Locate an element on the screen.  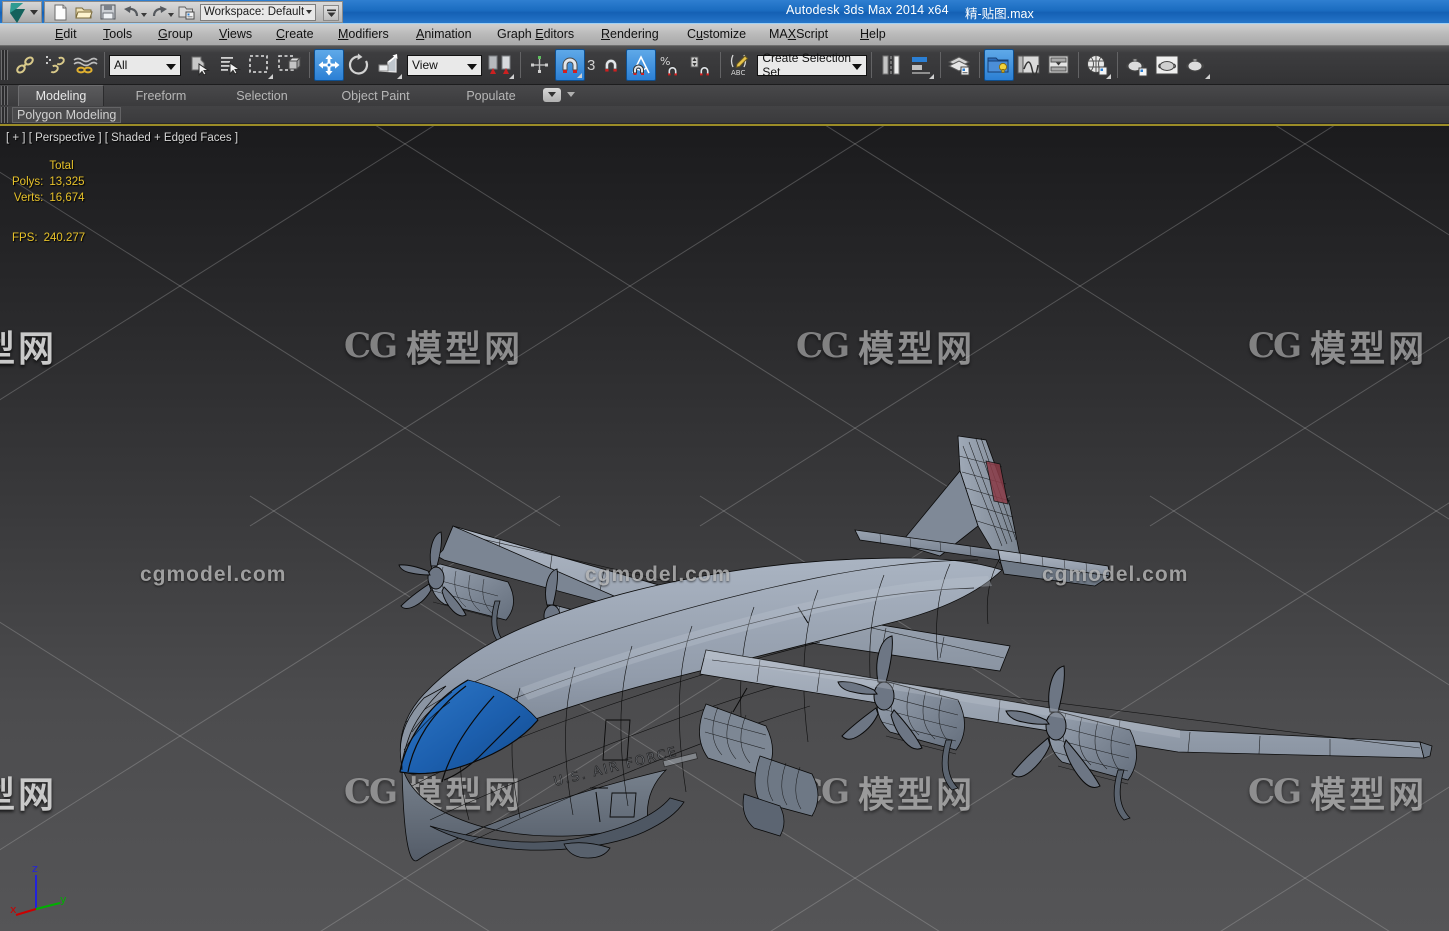
selection-filter-dropdown: All is located at coordinates (145, 65).